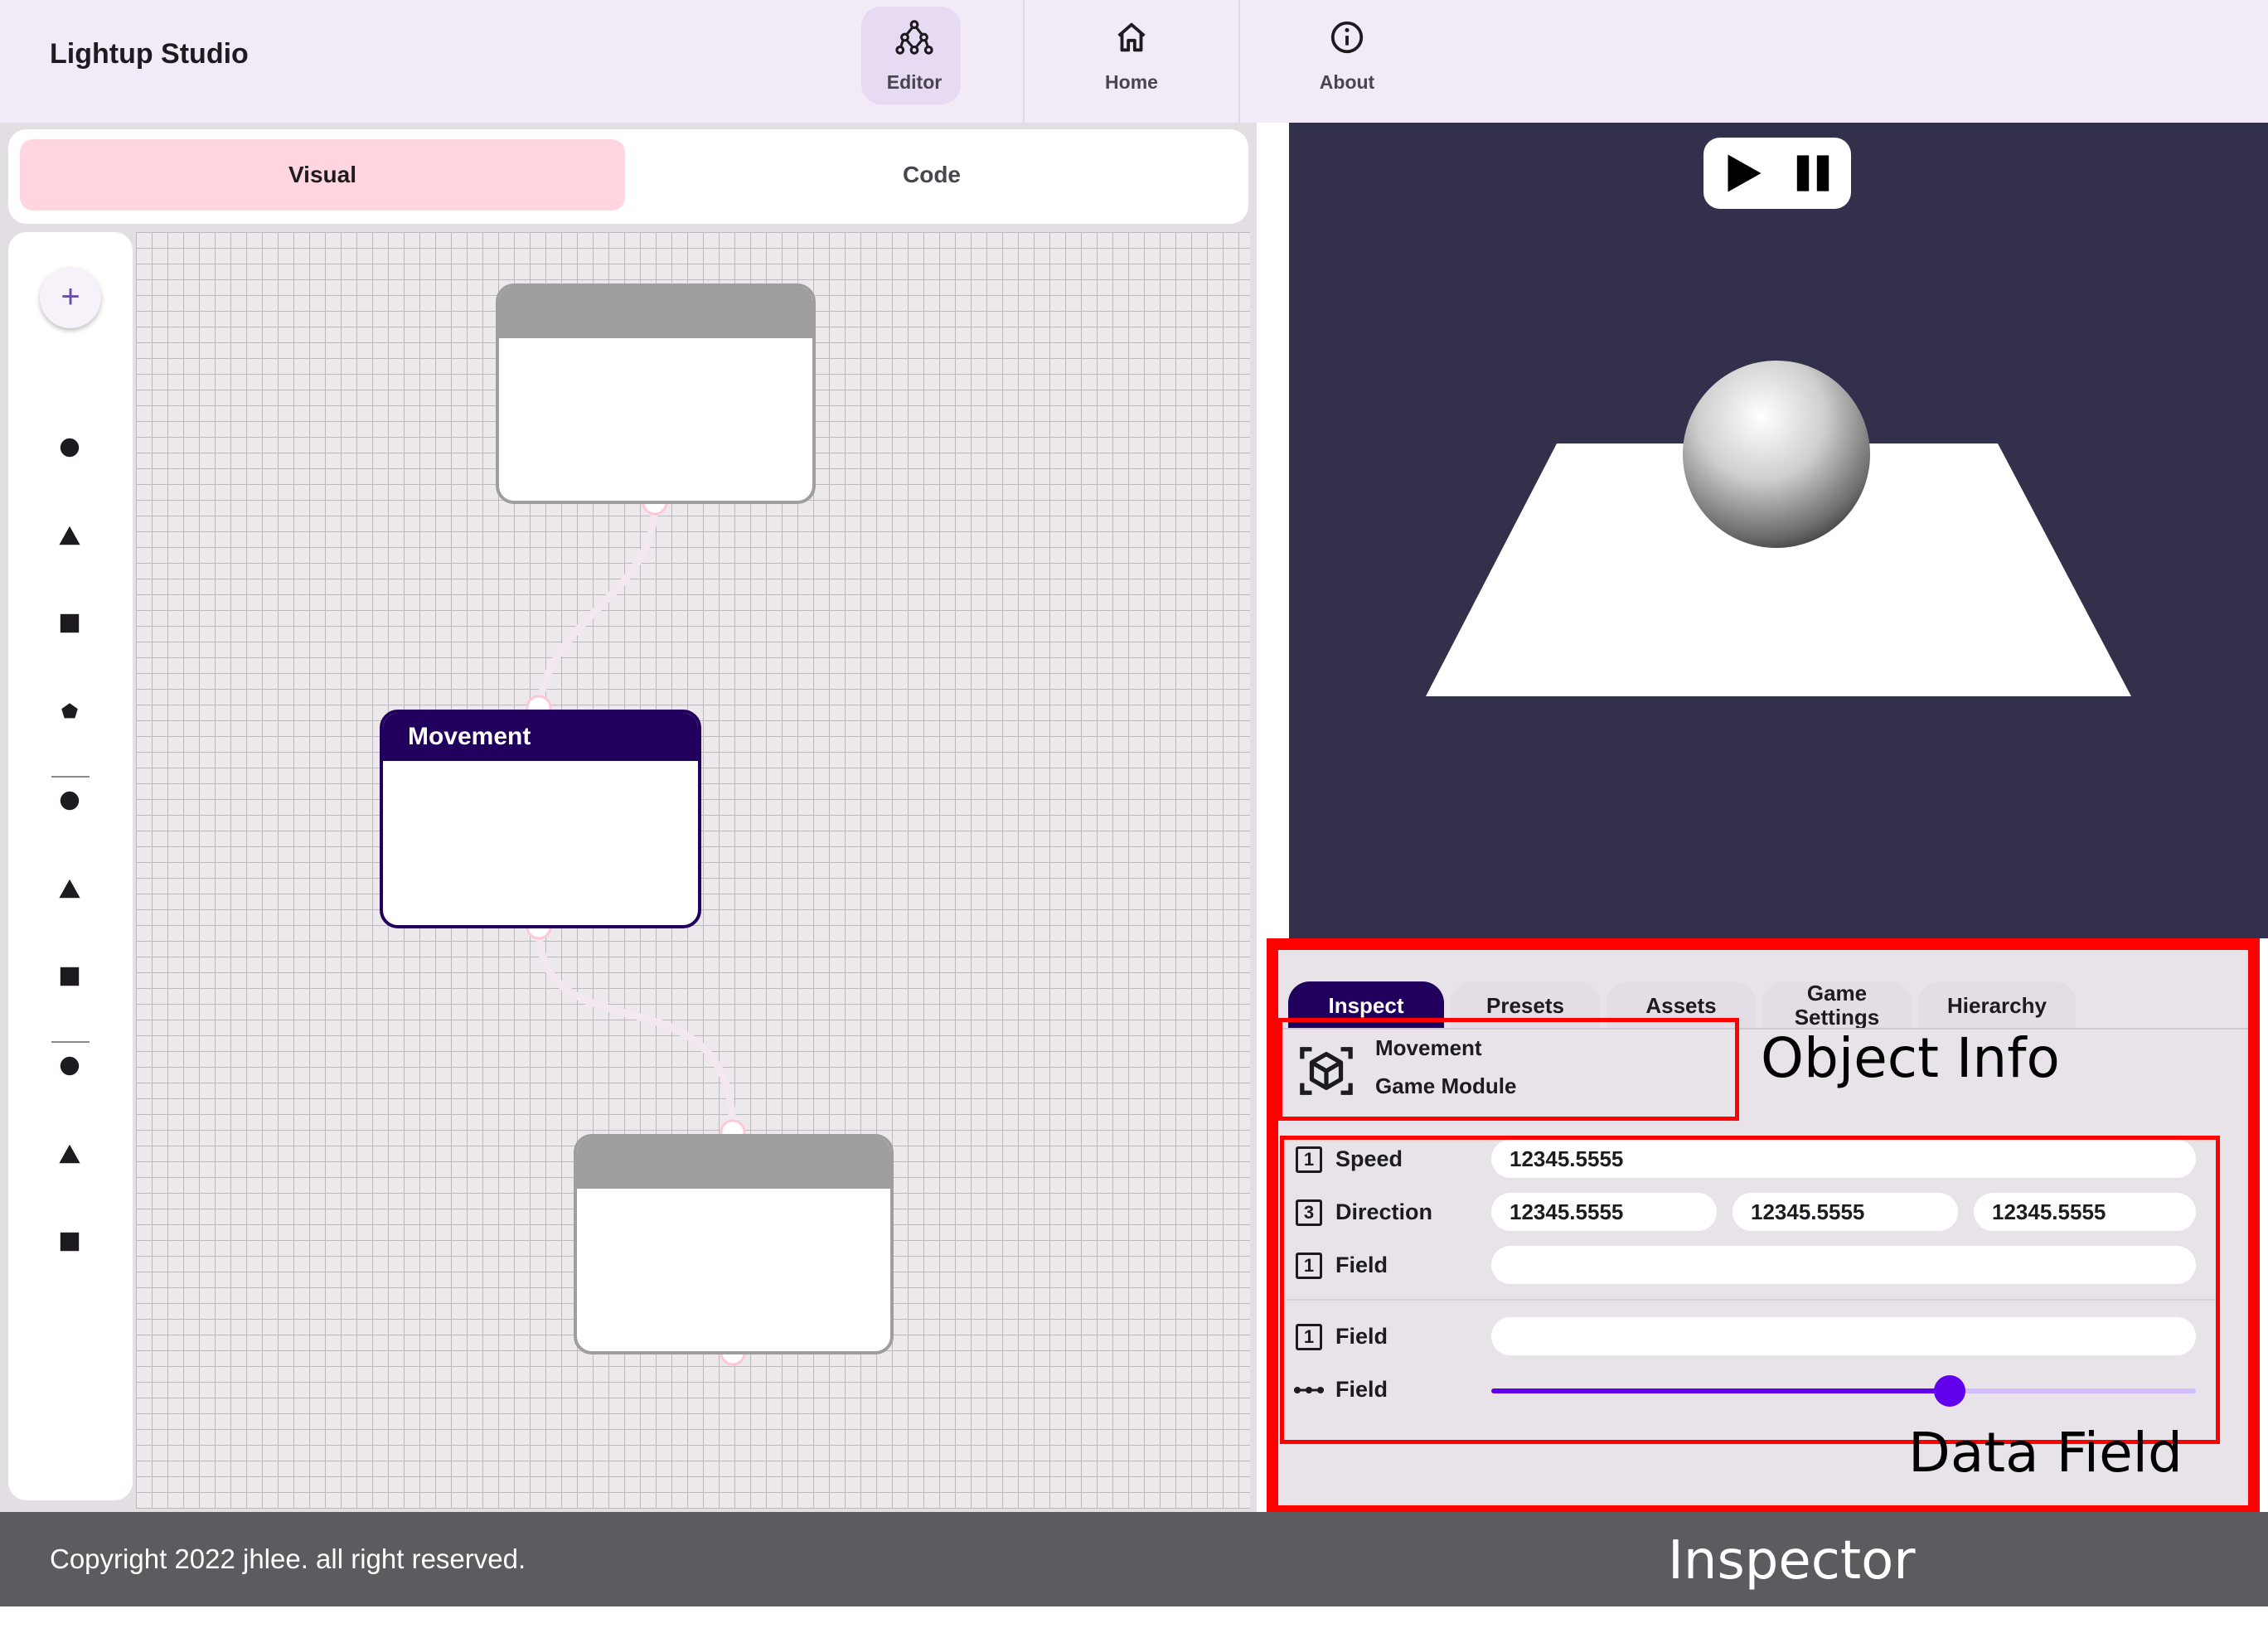  What do you see at coordinates (931, 175) in the screenshot?
I see `tab-code: Code` at bounding box center [931, 175].